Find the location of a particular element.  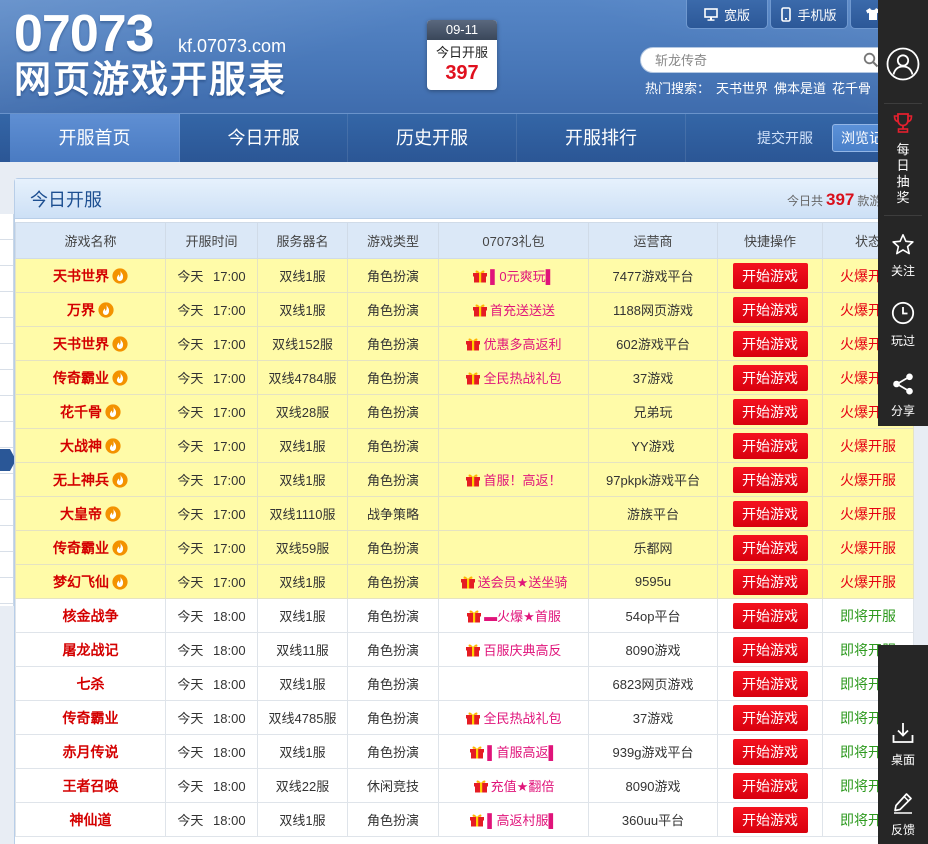

server-cell: 双线1服 is located at coordinates (302, 275).